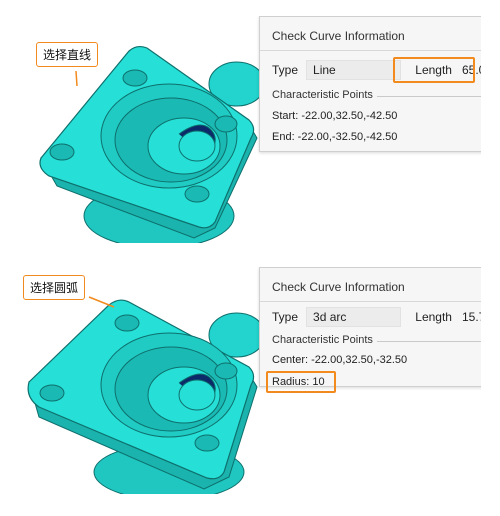  I want to click on type-value-field: 3d arc, so click(354, 317).